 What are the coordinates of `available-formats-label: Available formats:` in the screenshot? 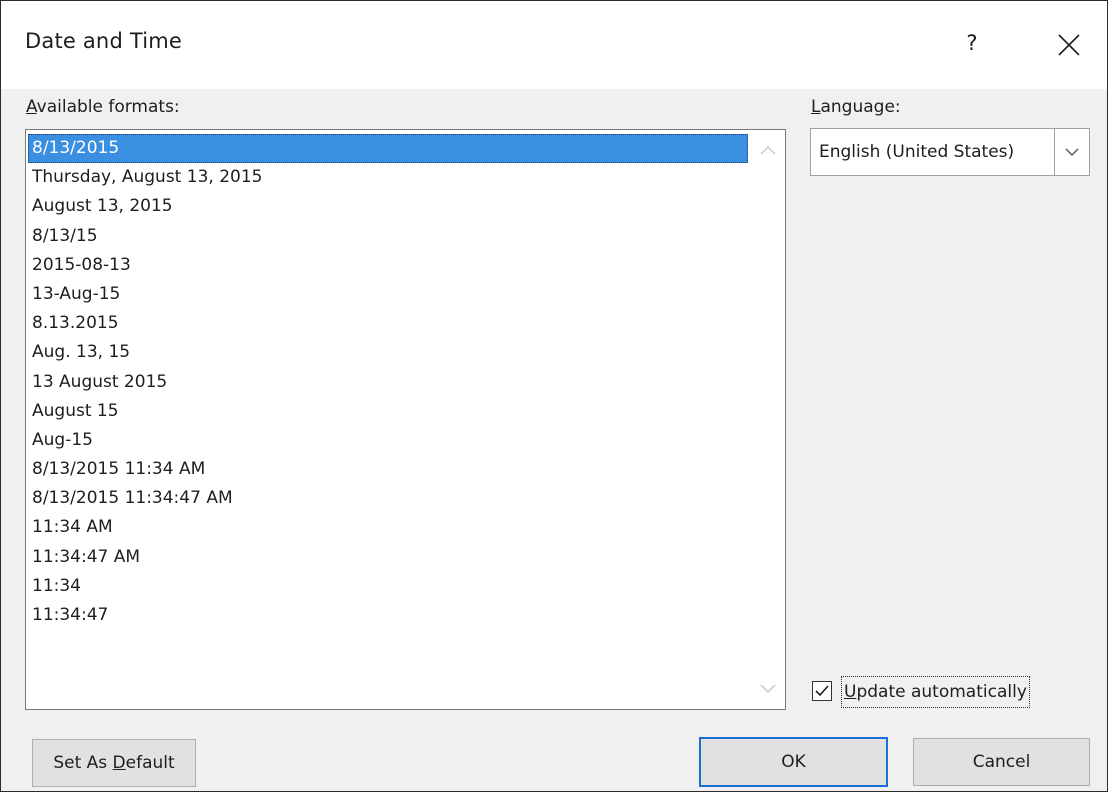 It's located at (103, 107).